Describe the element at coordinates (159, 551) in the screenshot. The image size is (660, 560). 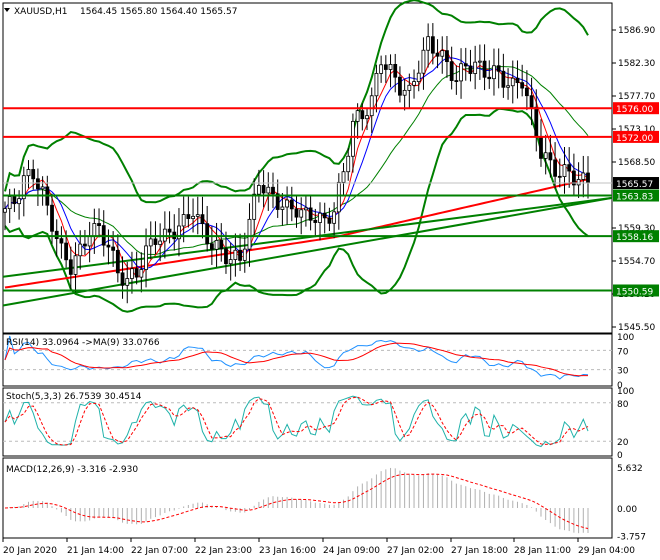
I see `time-tick-label: 22 Jan 07:00` at that location.